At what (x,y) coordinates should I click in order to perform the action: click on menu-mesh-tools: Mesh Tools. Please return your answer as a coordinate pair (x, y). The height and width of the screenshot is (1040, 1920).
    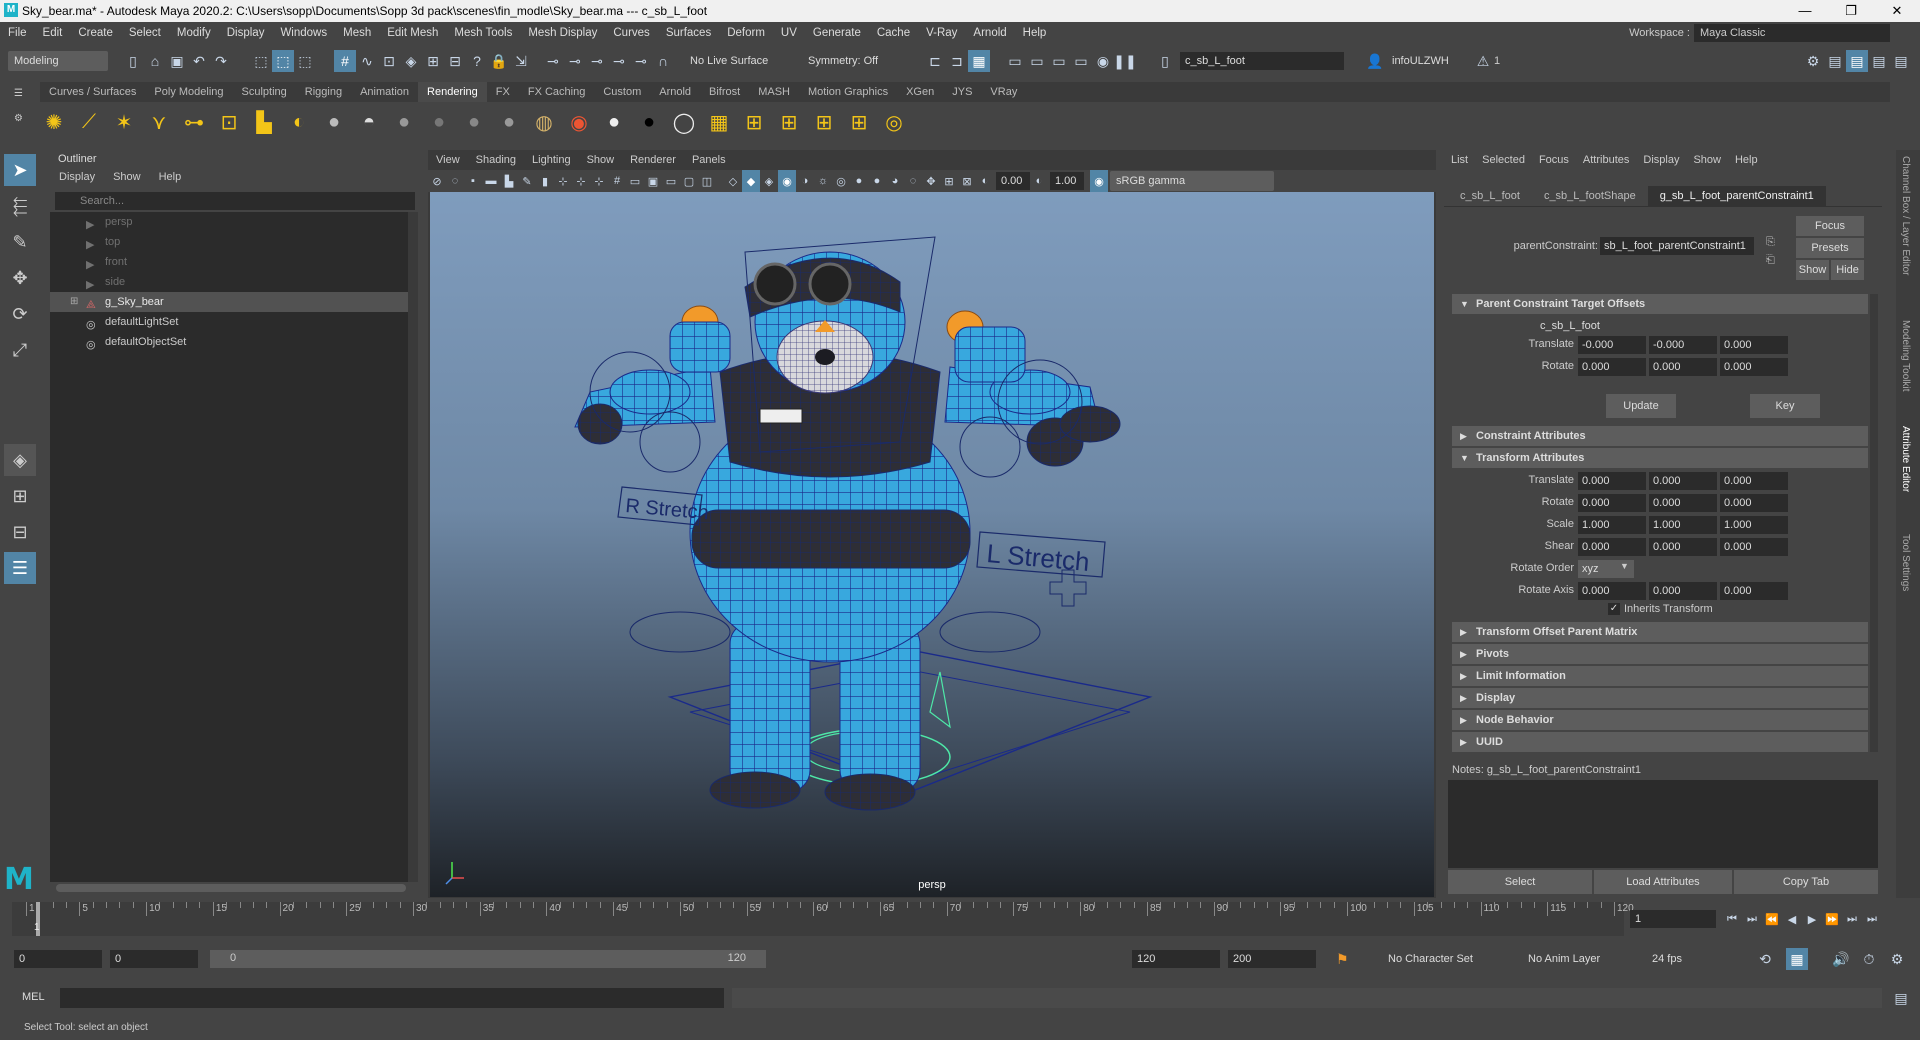
    Looking at the image, I should click on (483, 33).